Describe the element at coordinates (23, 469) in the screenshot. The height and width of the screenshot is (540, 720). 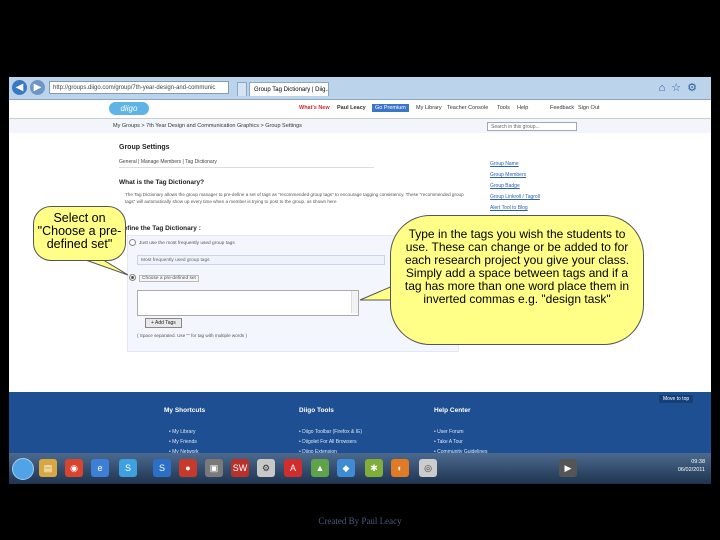
I see `start-button-icon` at that location.